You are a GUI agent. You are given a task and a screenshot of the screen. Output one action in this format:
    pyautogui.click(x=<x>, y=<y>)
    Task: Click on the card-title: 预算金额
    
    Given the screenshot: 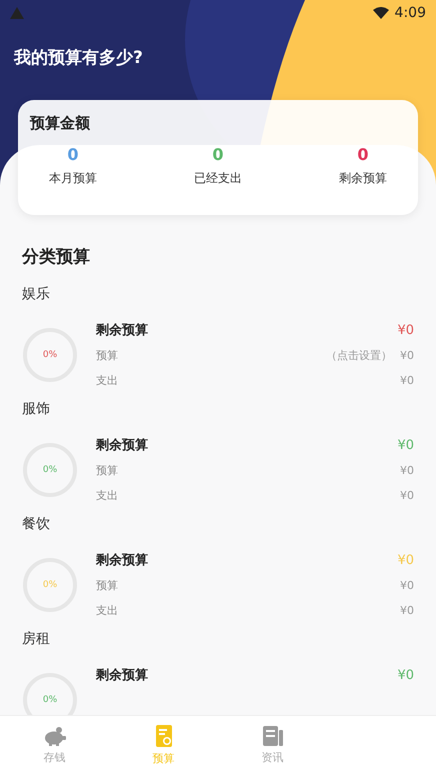 What is the action you would take?
    pyautogui.click(x=60, y=123)
    